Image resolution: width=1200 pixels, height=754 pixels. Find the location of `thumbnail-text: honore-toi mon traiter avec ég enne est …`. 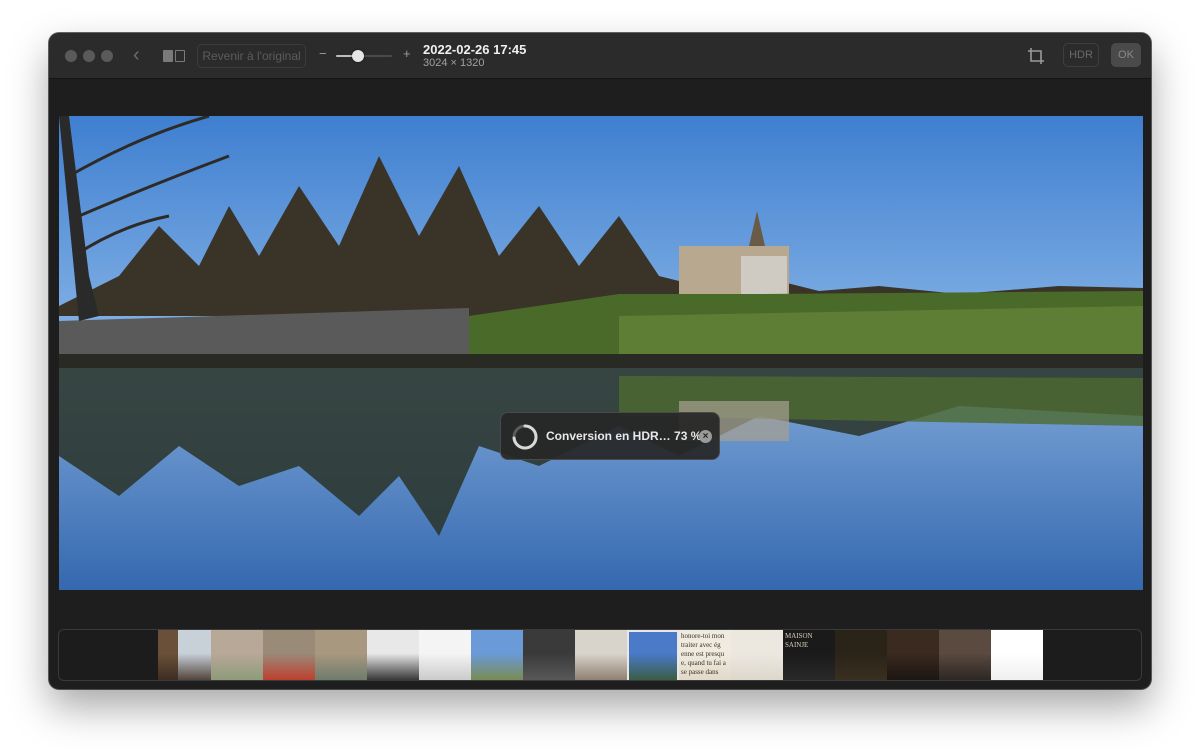

thumbnail-text: honore-toi mon traiter avec ég enne est … is located at coordinates (703, 654).